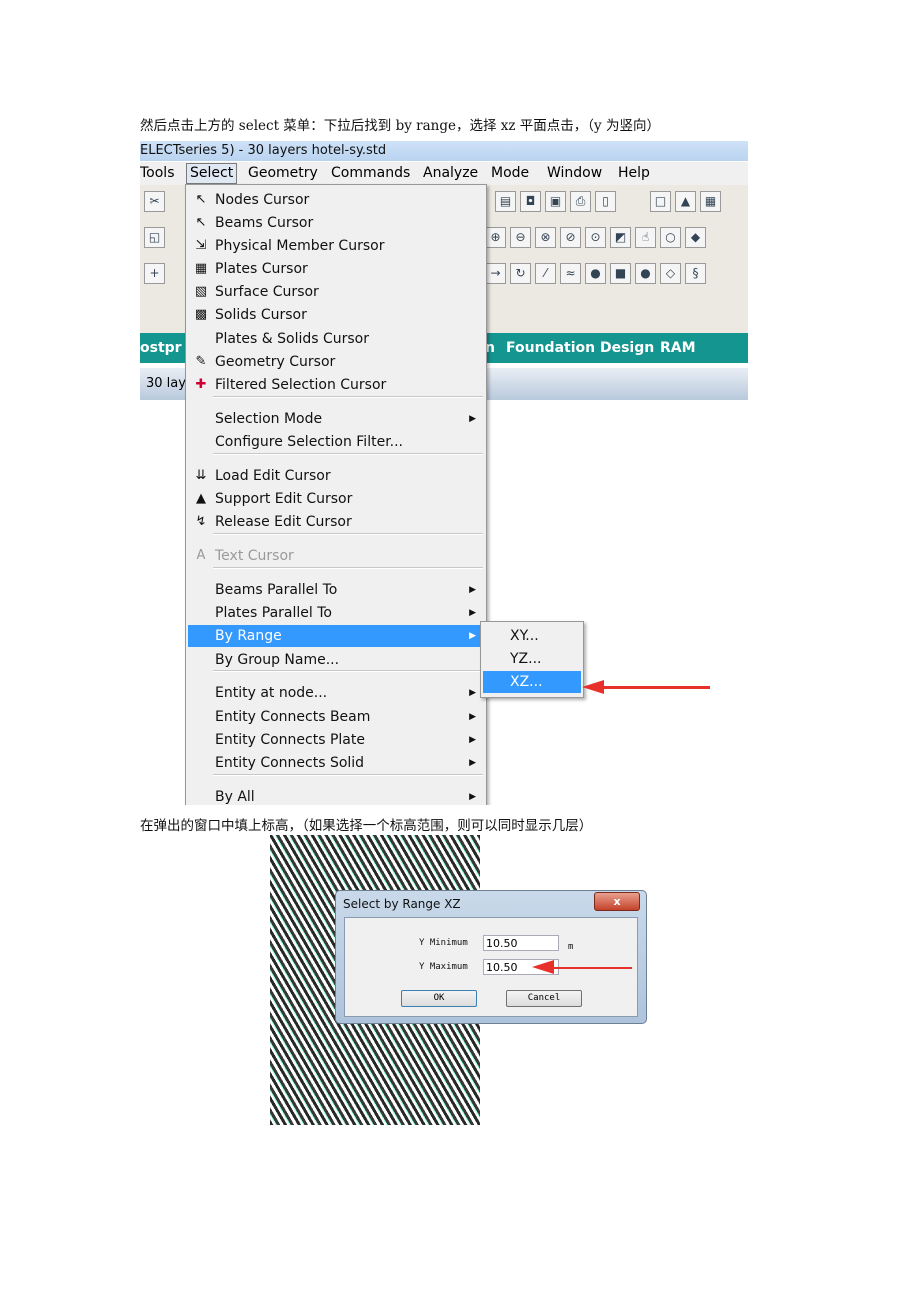  What do you see at coordinates (555, 201) in the screenshot?
I see `toolbar-icon: ▣` at bounding box center [555, 201].